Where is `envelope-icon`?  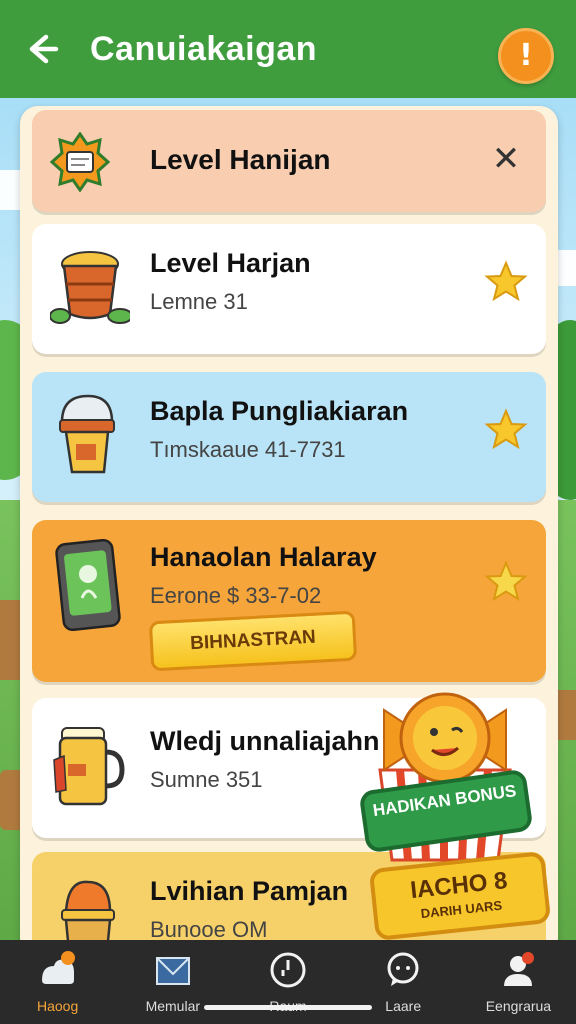 envelope-icon is located at coordinates (173, 970).